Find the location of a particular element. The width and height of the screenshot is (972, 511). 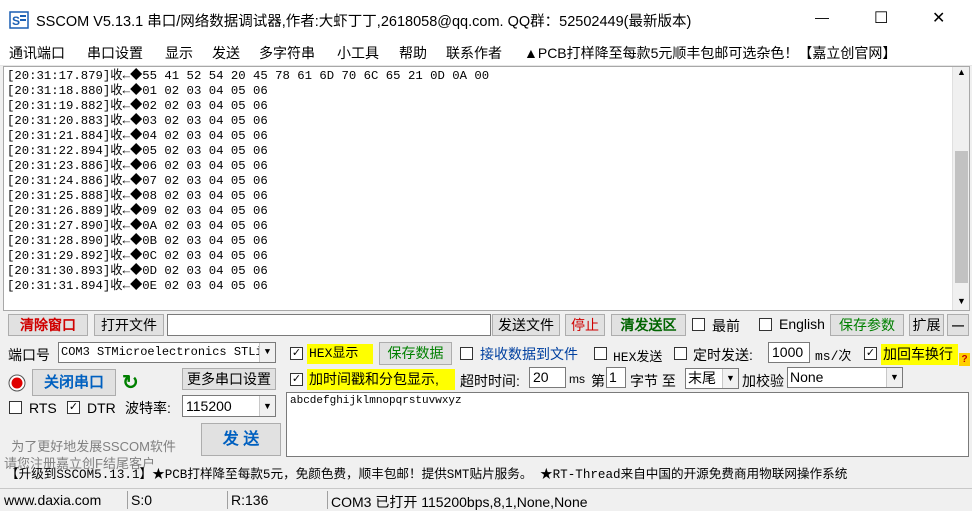

hex-display-label: HEX显示 is located at coordinates (340, 354).